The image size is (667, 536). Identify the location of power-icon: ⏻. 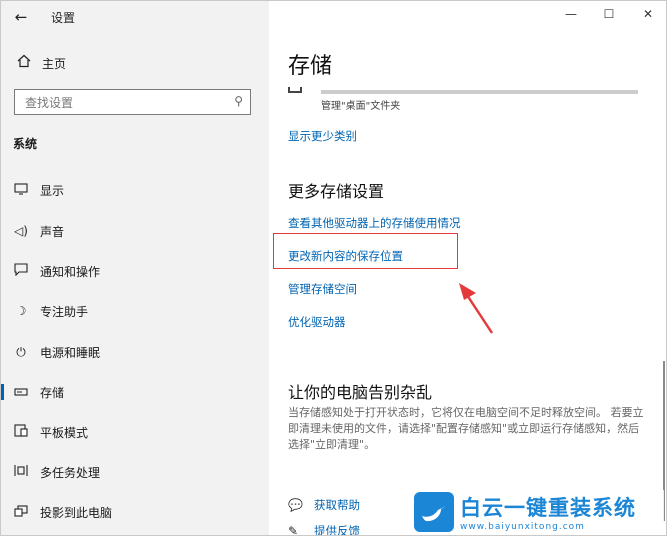
(21, 351).